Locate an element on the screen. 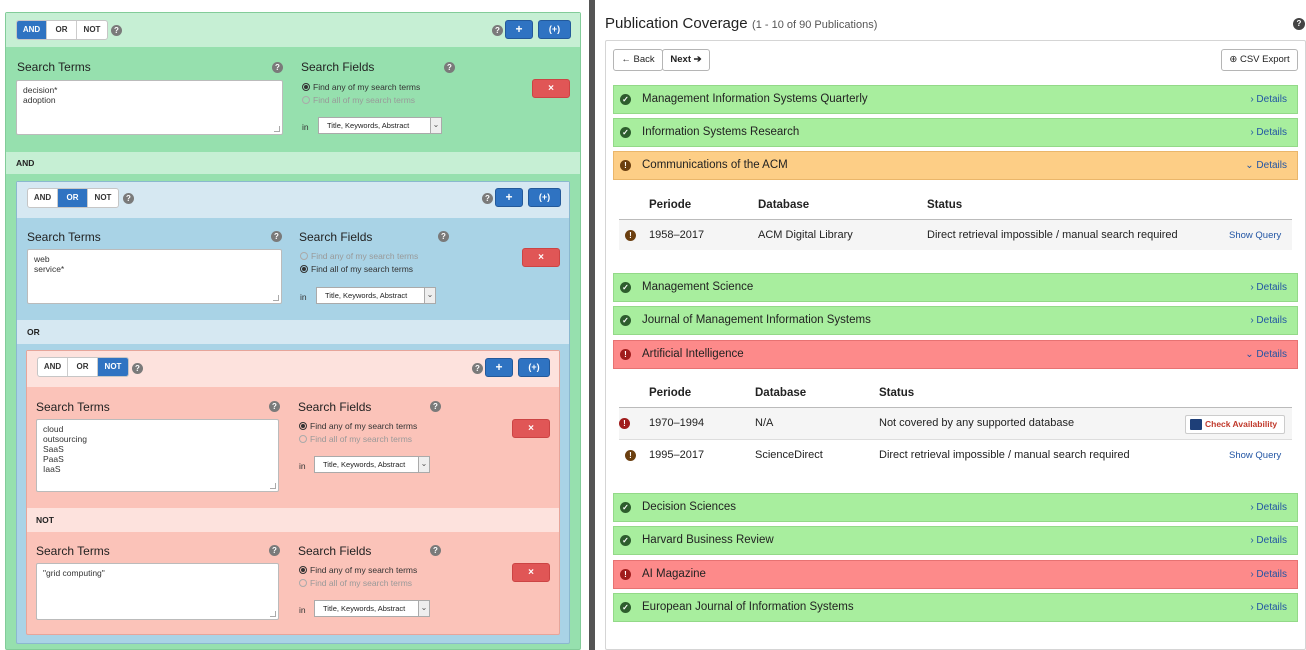 This screenshot has height=650, width=1306. check-availability-button: Check Availability is located at coordinates (1235, 424).